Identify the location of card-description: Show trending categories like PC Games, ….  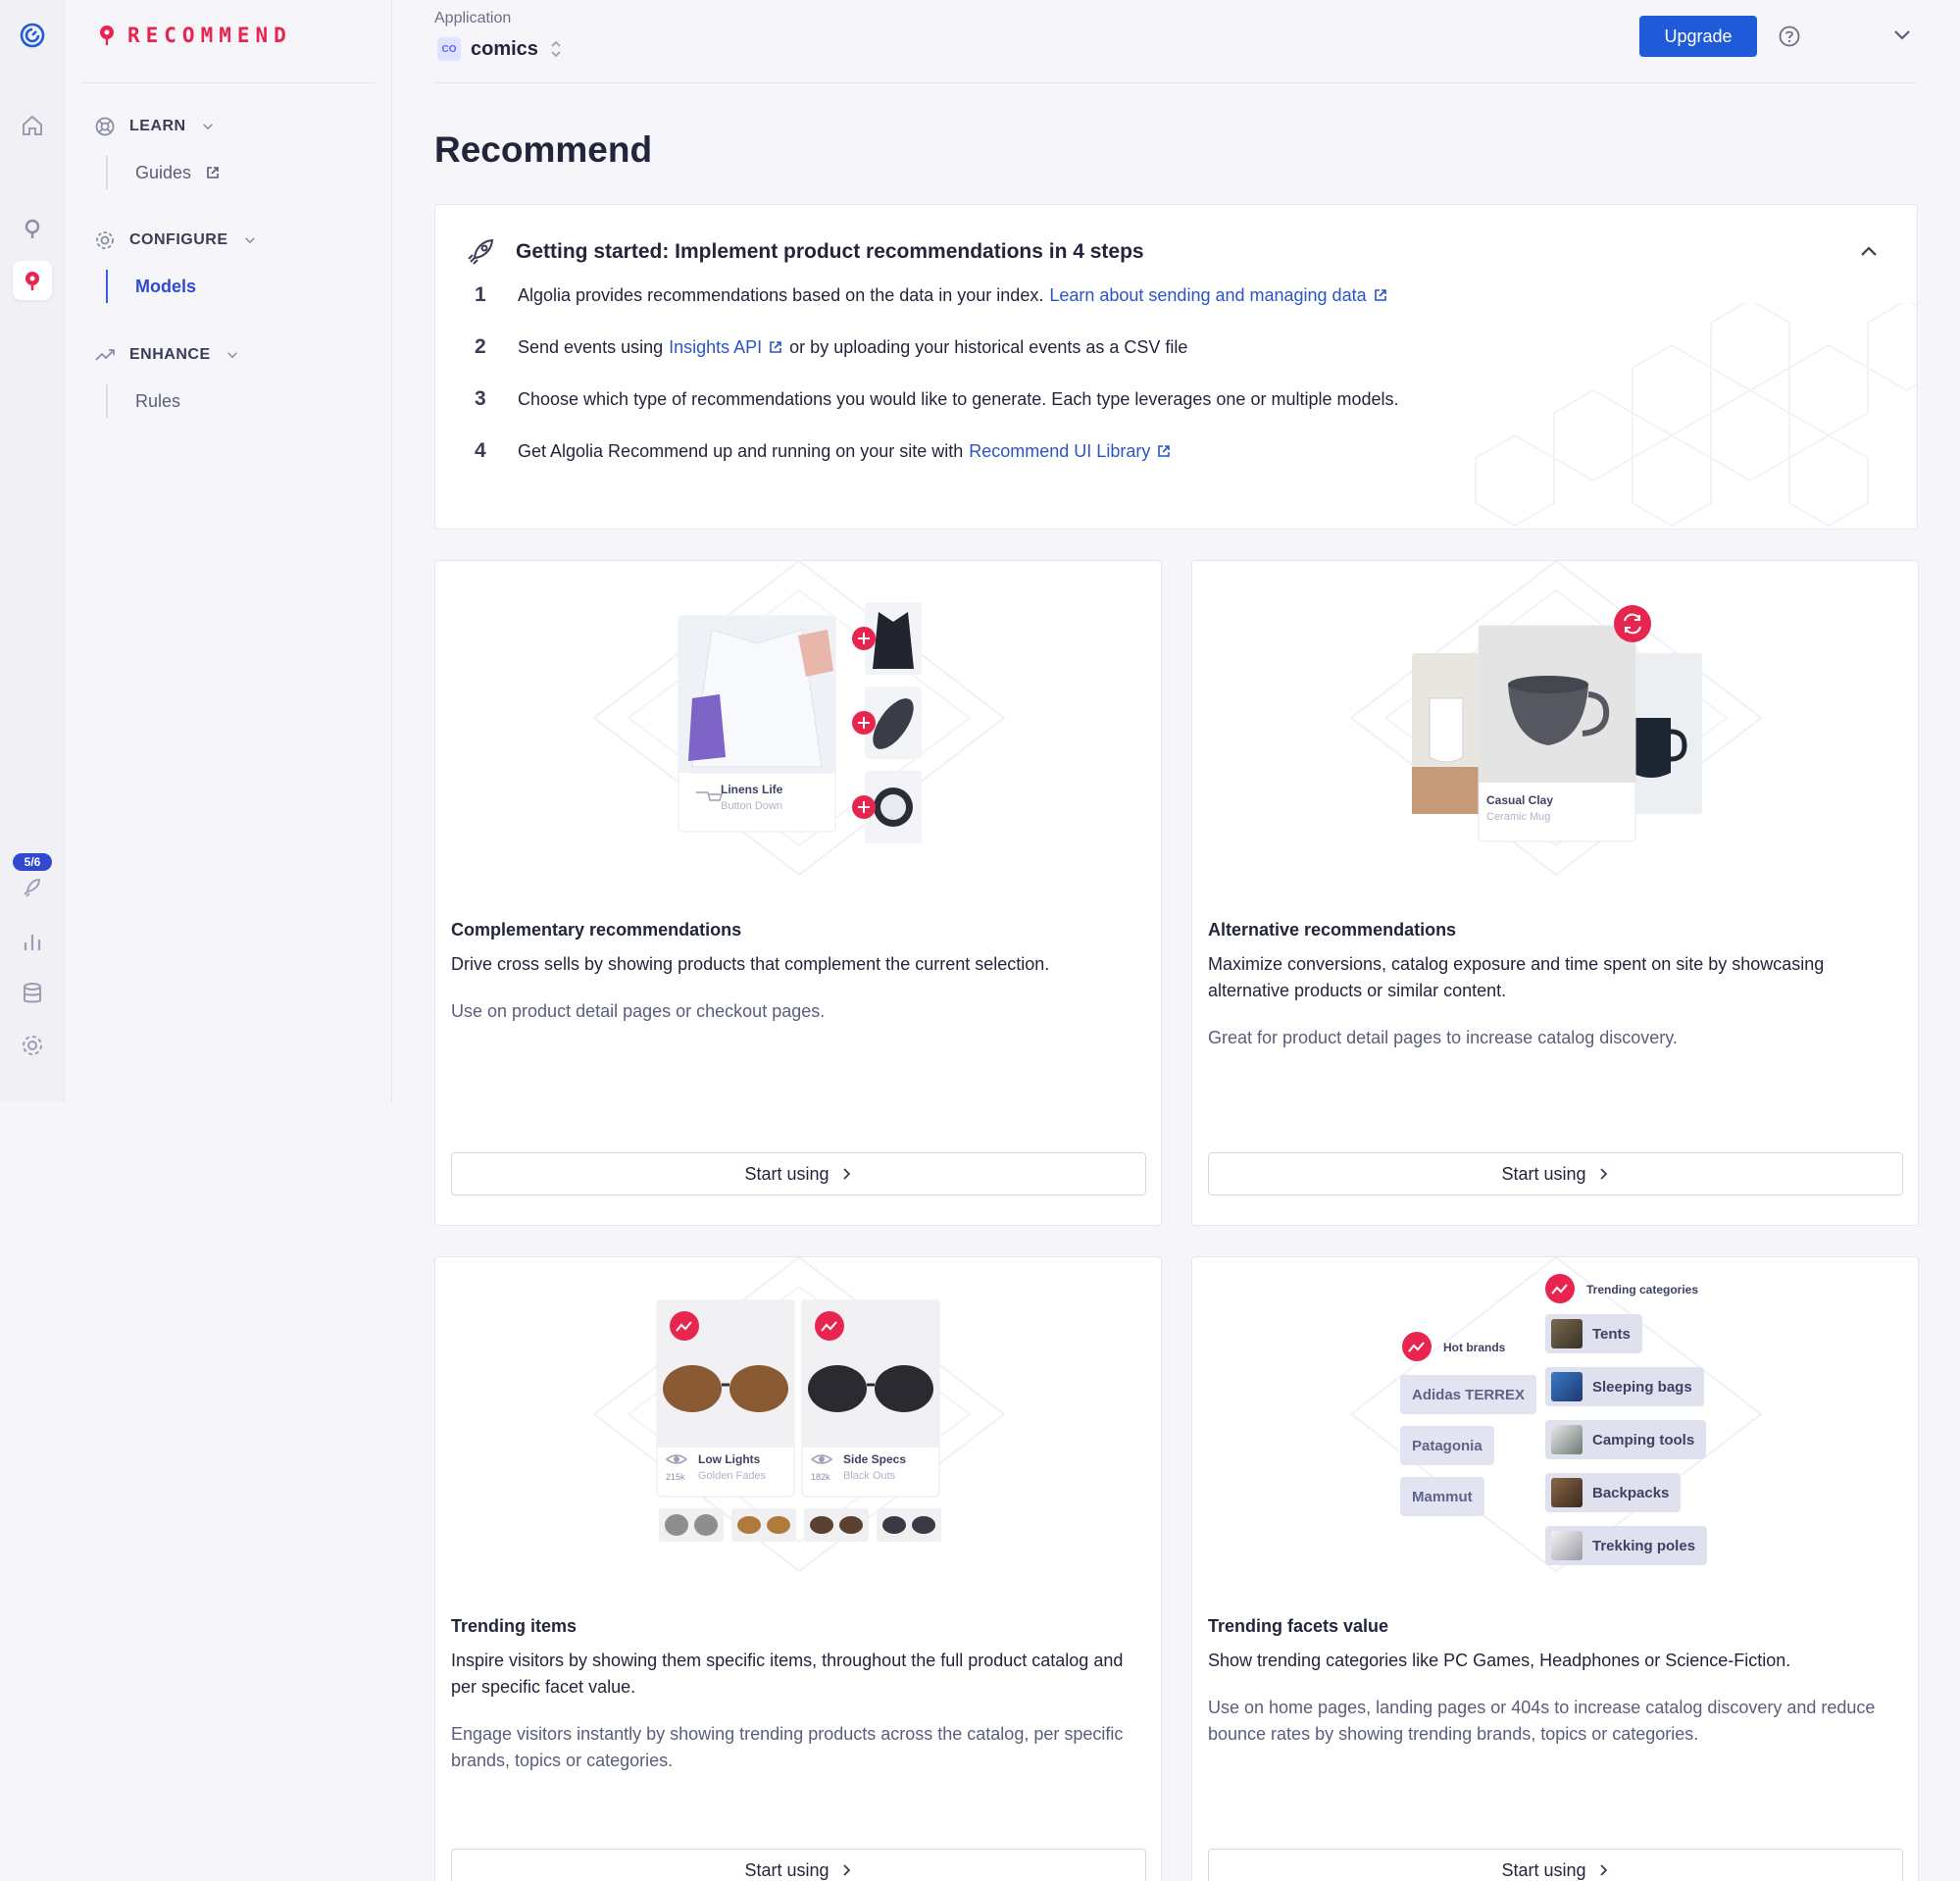
(1499, 1660).